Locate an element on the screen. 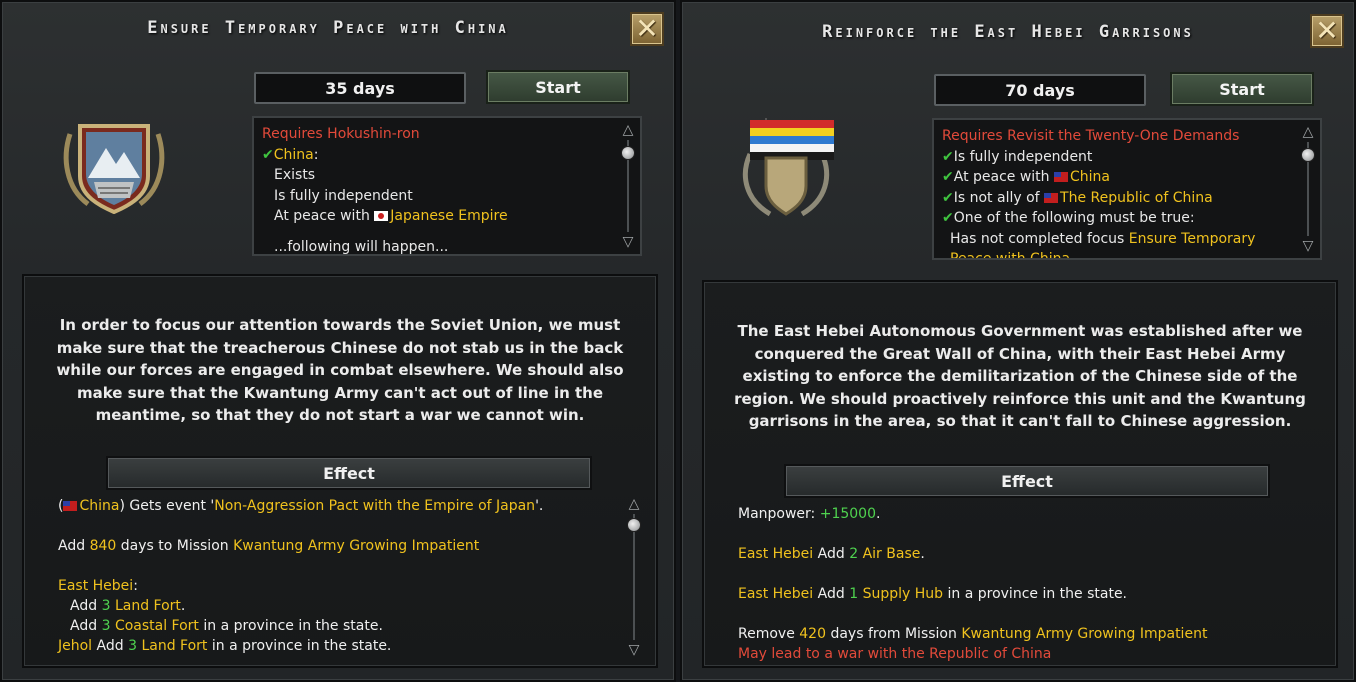 This screenshot has width=1356, height=682. mountain-fortress-emblem is located at coordinates (114, 169).